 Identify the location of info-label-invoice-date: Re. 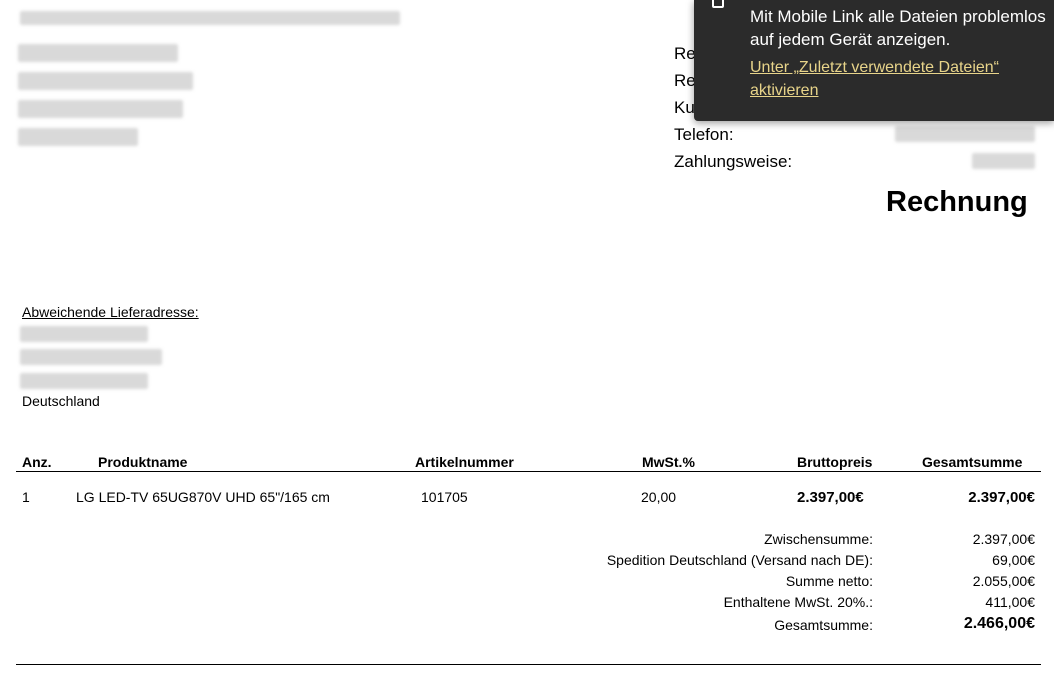
(685, 80).